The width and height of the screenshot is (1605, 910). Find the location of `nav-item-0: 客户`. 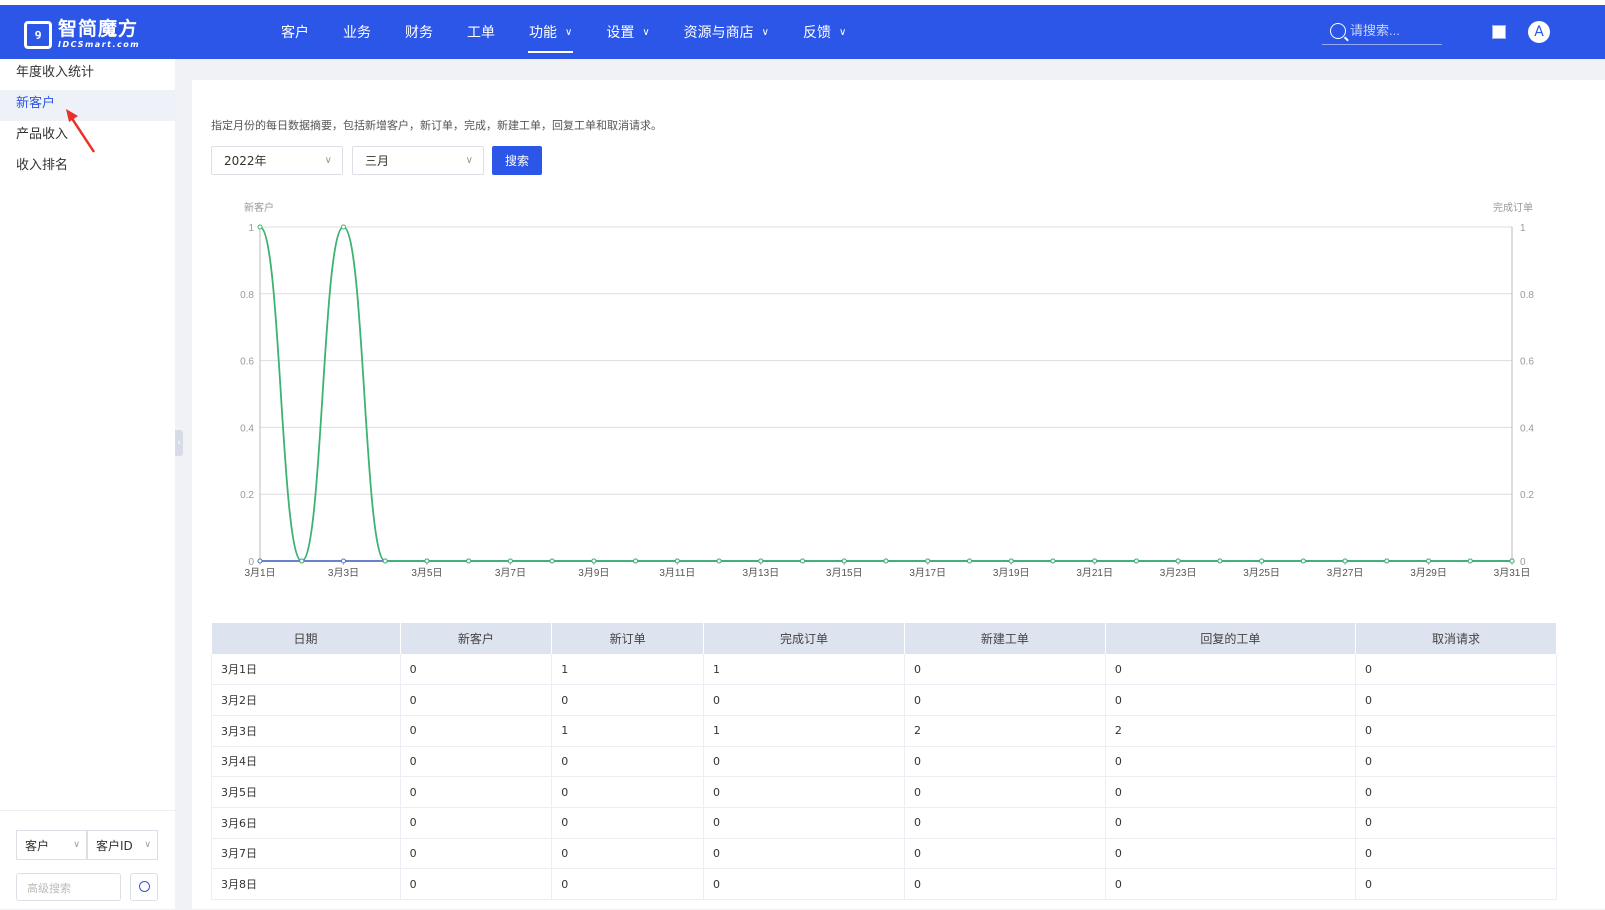

nav-item-0: 客户 is located at coordinates (295, 32).